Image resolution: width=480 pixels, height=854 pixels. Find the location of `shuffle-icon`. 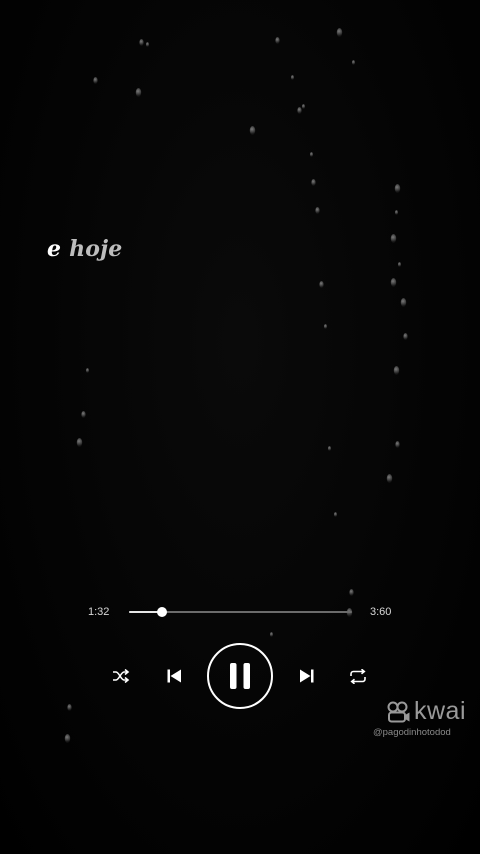

shuffle-icon is located at coordinates (121, 676).